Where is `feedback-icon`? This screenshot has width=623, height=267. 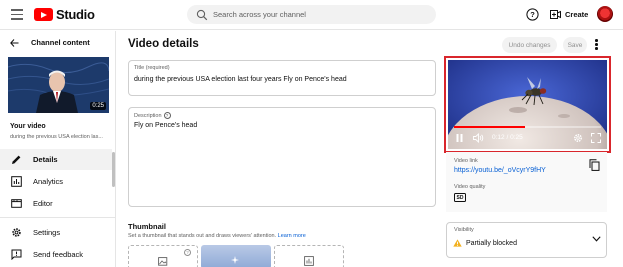 feedback-icon is located at coordinates (16, 254).